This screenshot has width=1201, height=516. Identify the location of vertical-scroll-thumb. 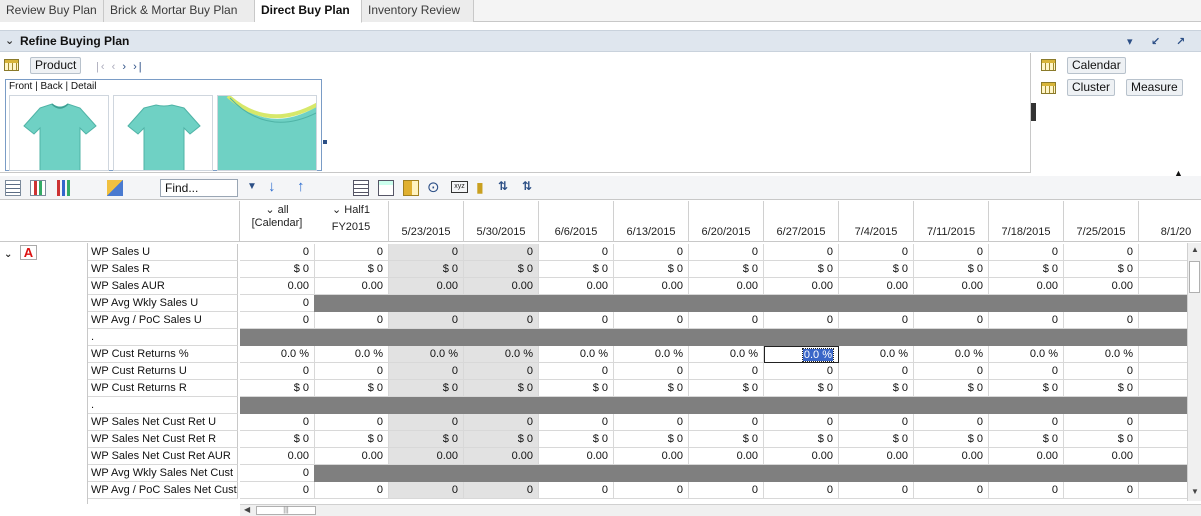
(1194, 277).